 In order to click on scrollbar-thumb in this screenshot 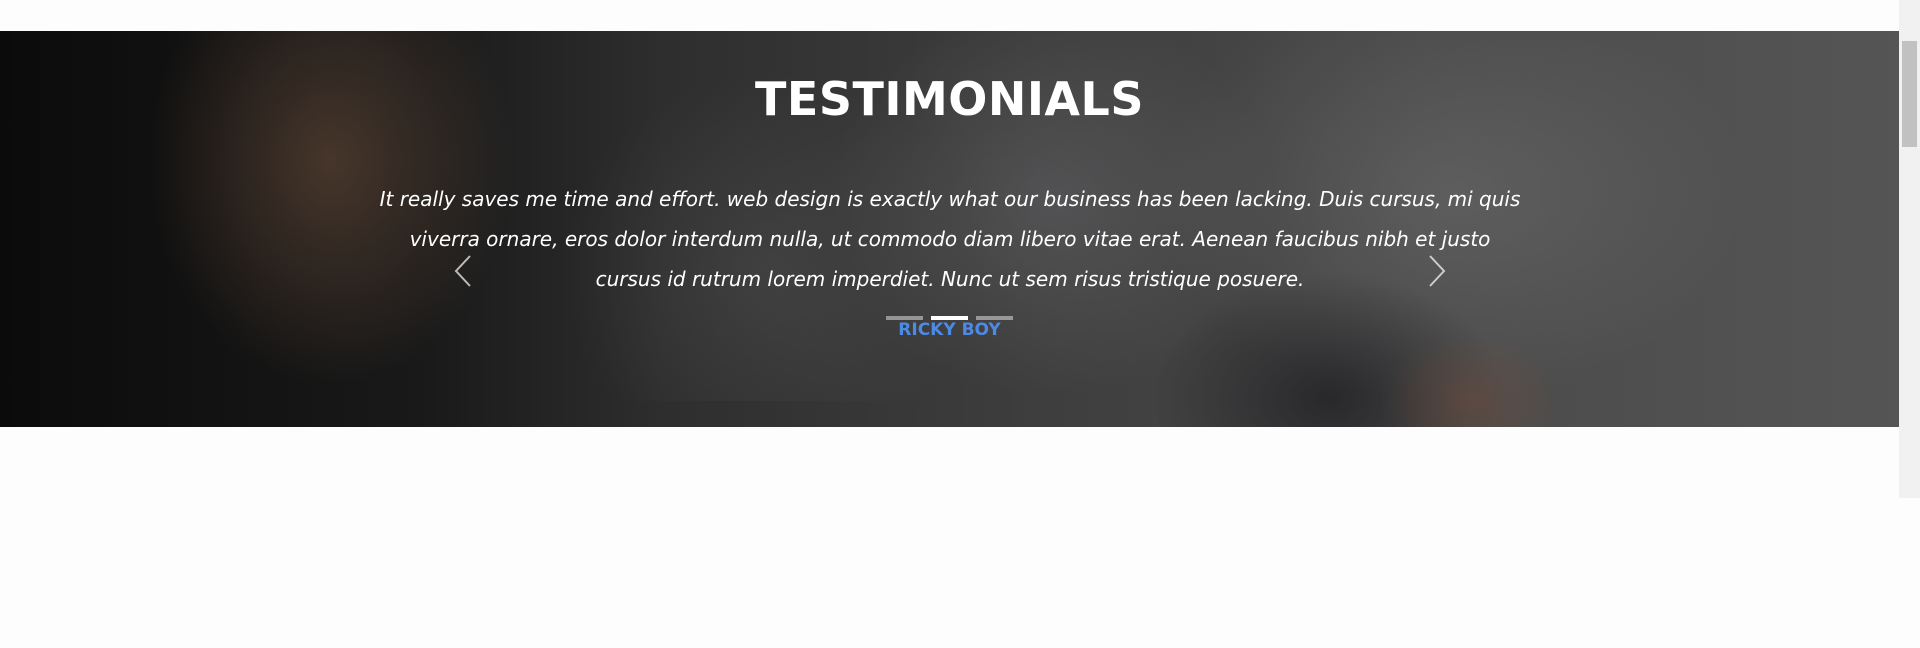, I will do `click(1909, 94)`.